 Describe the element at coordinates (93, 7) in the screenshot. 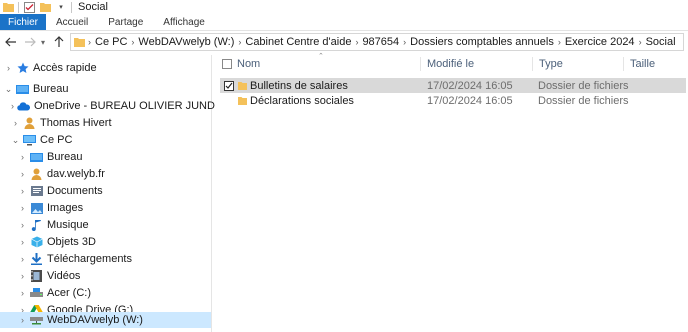

I see `window-title: Social` at that location.